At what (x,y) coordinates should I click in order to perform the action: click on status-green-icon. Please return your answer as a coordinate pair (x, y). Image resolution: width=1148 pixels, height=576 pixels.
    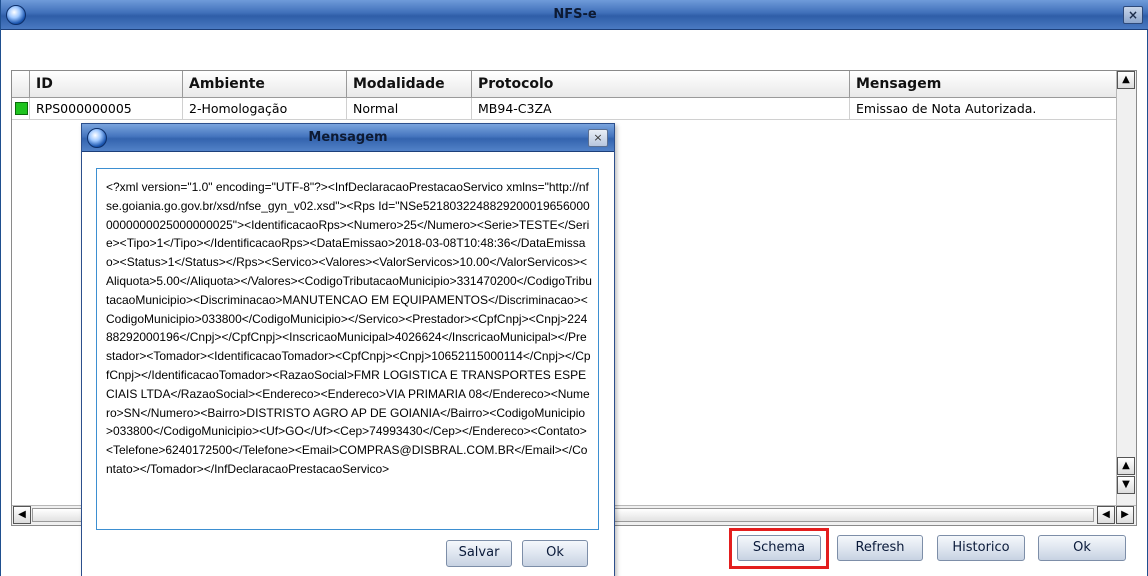
    Looking at the image, I should click on (21, 108).